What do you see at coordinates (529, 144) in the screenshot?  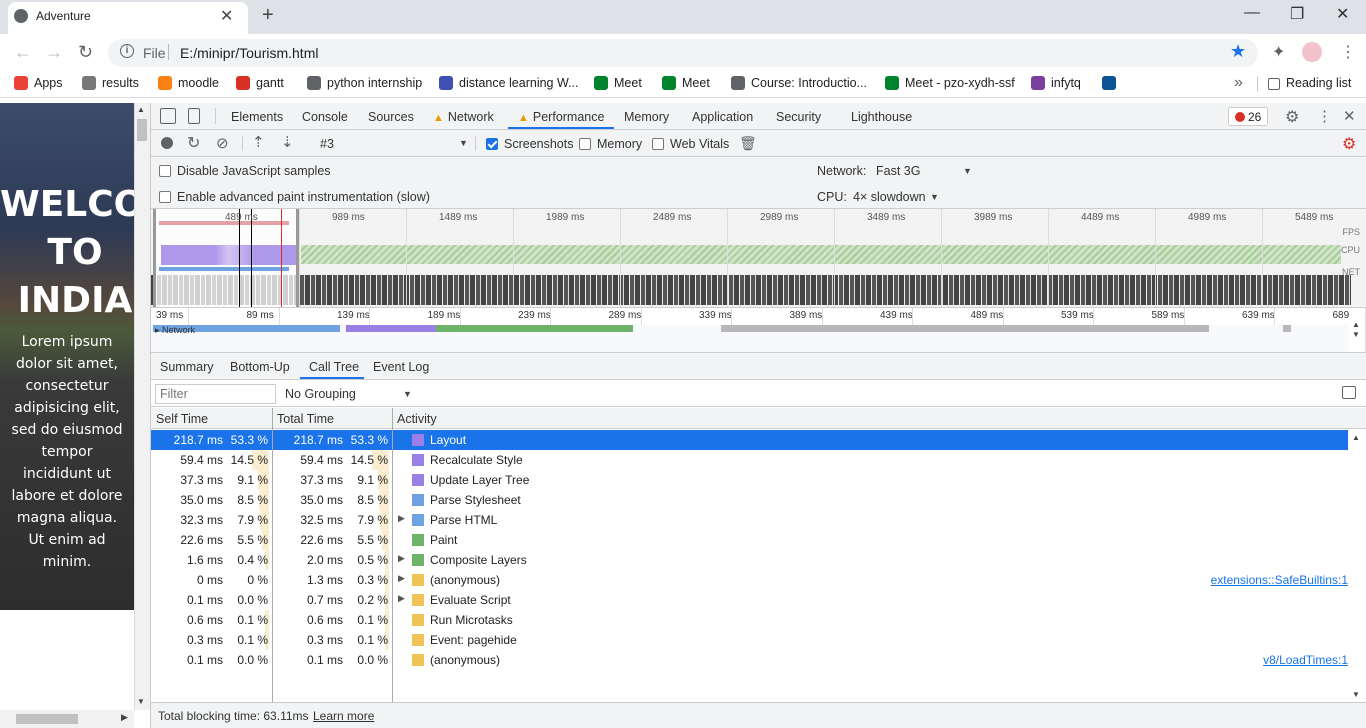 I see `screenshots-checkbox: Screenshots` at bounding box center [529, 144].